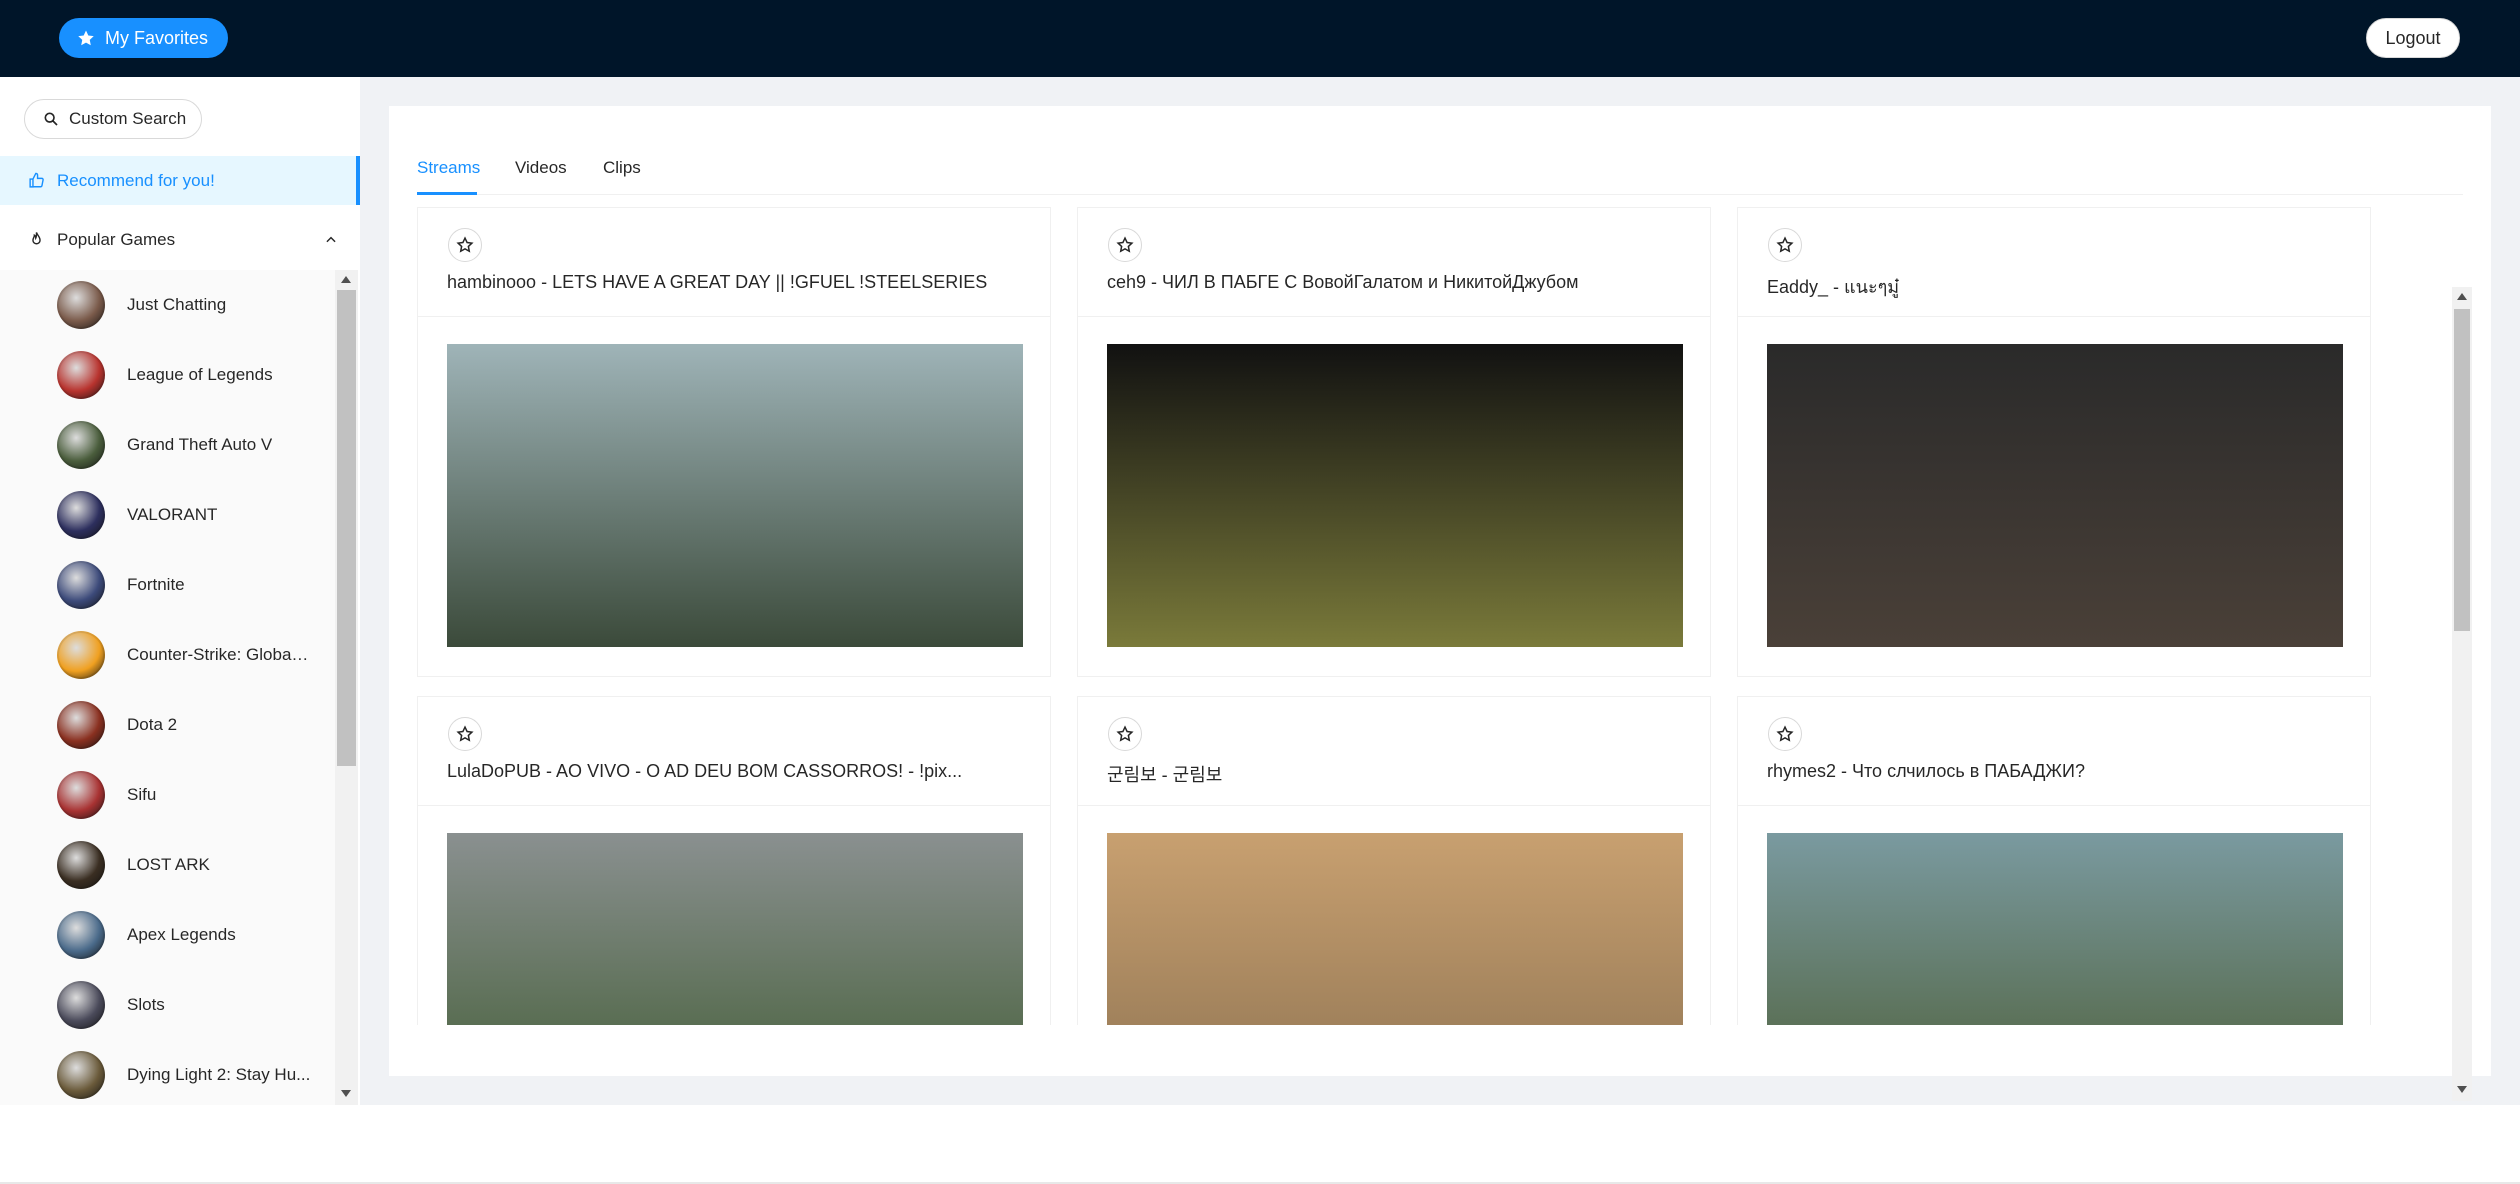  What do you see at coordinates (2462, 694) in the screenshot?
I see `grid-scrollbar` at bounding box center [2462, 694].